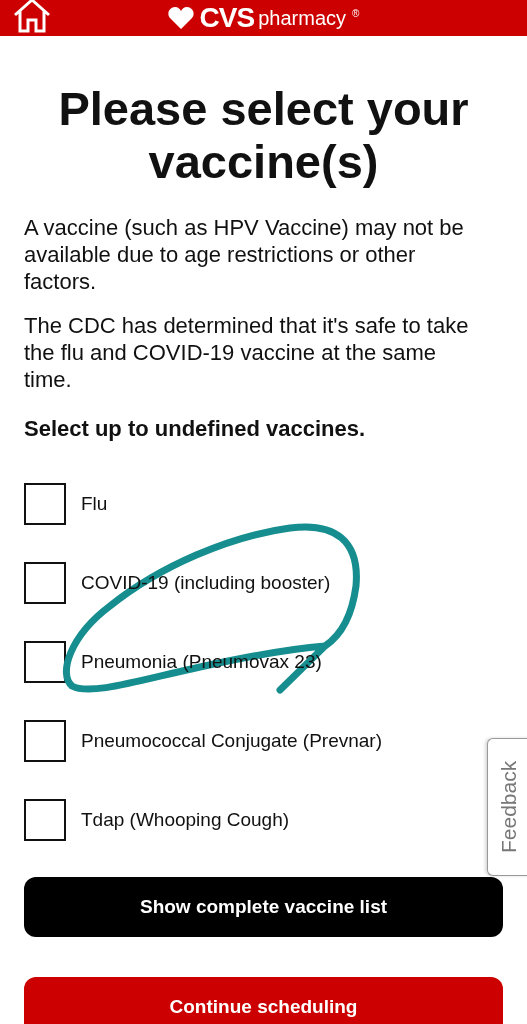 The image size is (527, 1024). Describe the element at coordinates (247, 352) in the screenshot. I see `info-paragraph: The CDC has determined that it's safe to take the flu and COVID-19 vaccine at the same time.` at that location.